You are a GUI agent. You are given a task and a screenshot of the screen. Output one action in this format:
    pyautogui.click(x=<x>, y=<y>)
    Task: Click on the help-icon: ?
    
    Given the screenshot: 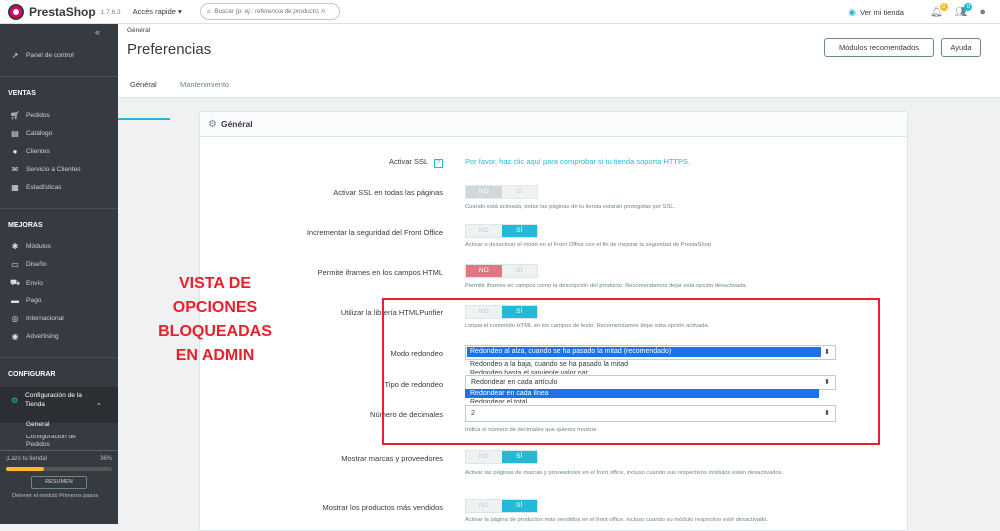 What is the action you would take?
    pyautogui.click(x=438, y=163)
    